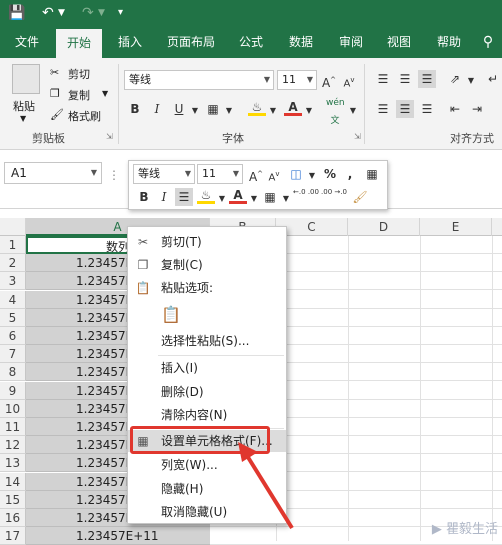 This screenshot has width=502, height=545. What do you see at coordinates (61, 13) in the screenshot?
I see `undo-dropdown-icon: ▼` at bounding box center [61, 13].